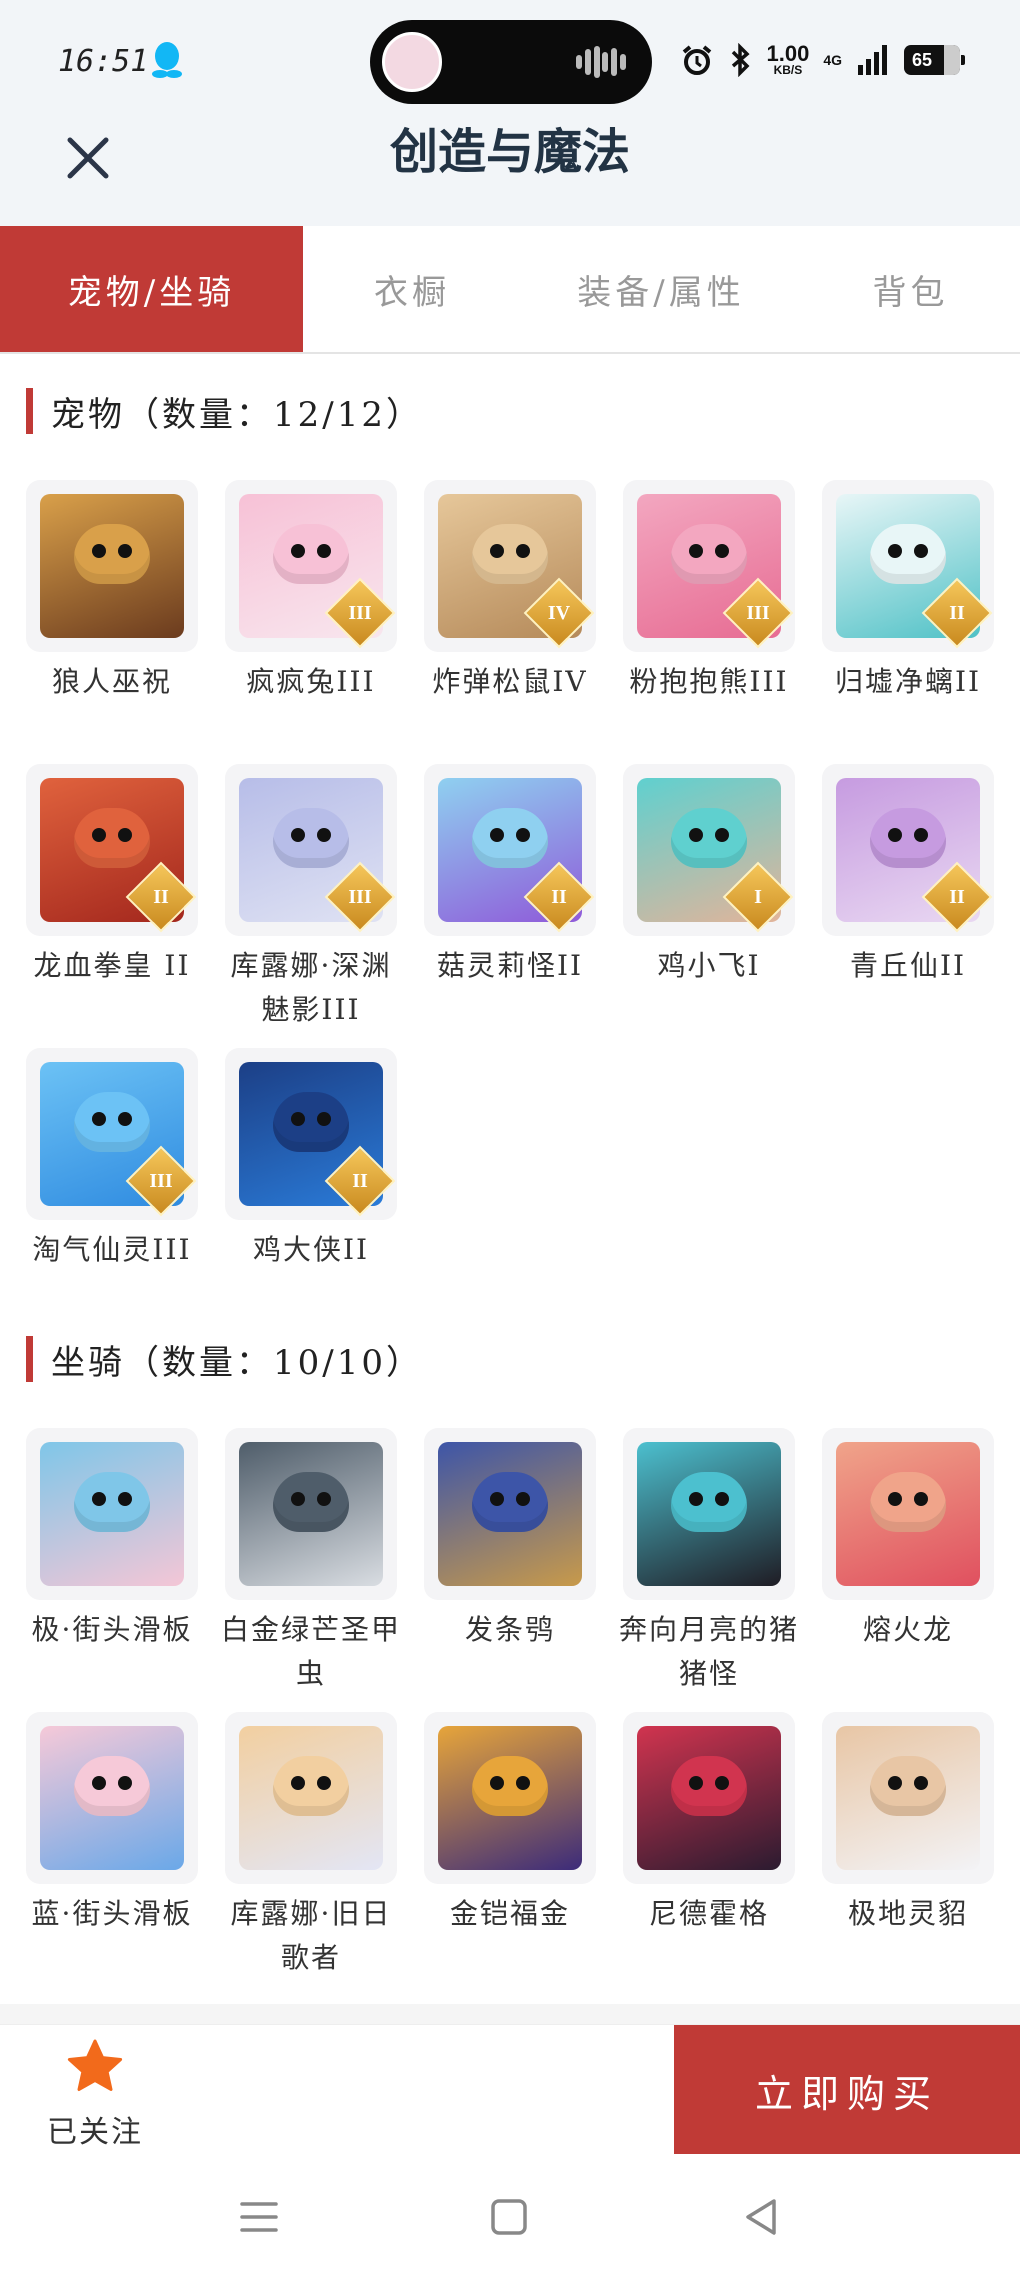  What do you see at coordinates (112, 1540) in the screenshot?
I see `mount-card: 极·街头滑板` at bounding box center [112, 1540].